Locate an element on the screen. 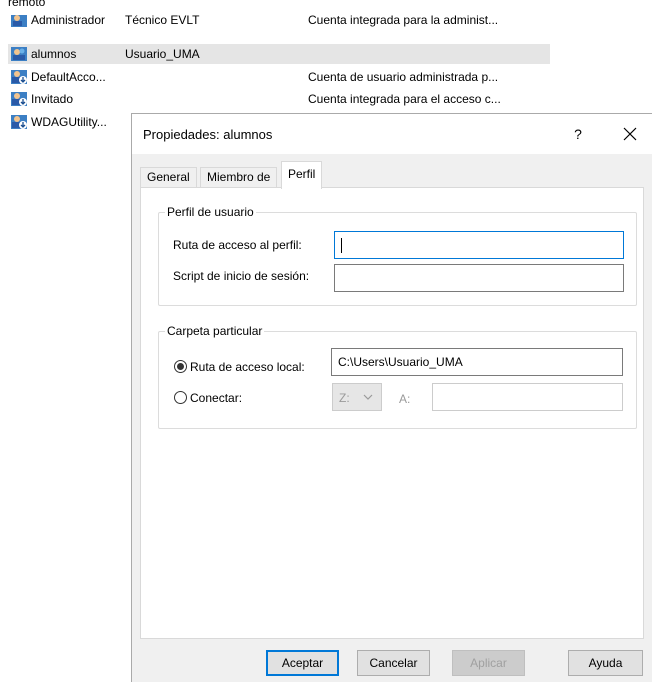  connect-label: Conectar: is located at coordinates (216, 398).